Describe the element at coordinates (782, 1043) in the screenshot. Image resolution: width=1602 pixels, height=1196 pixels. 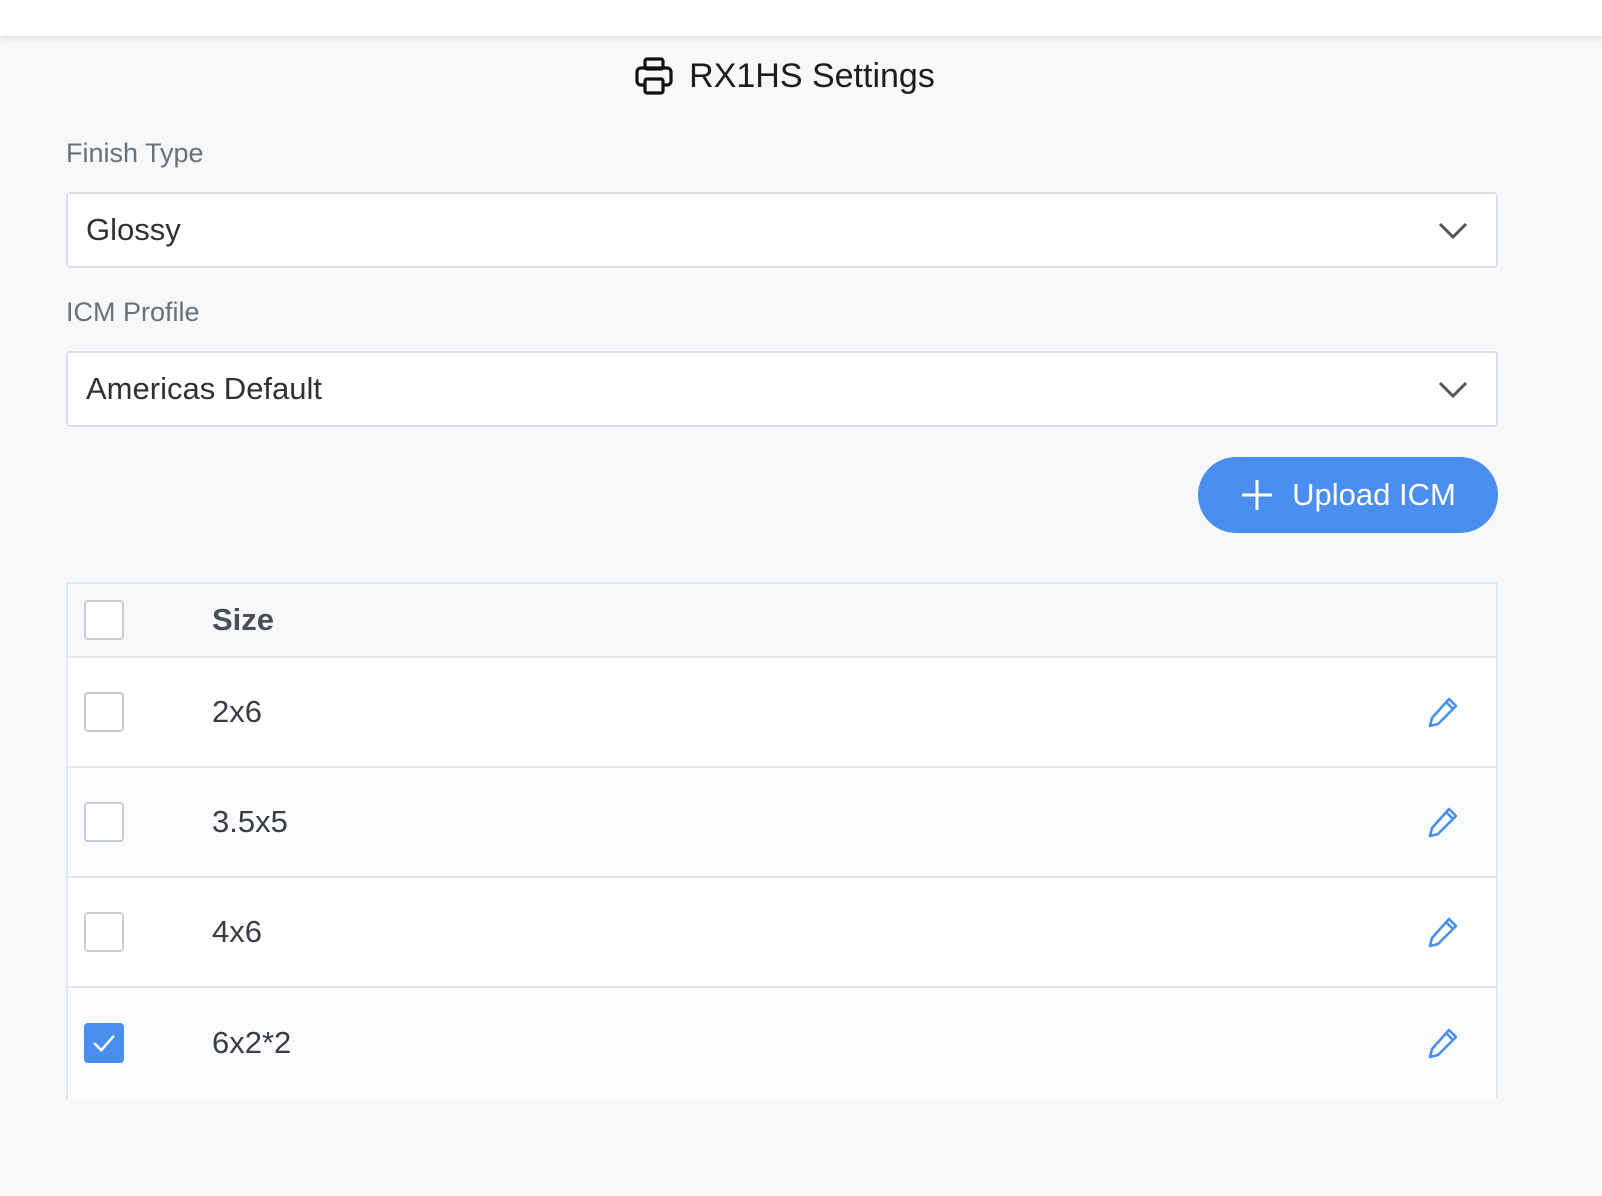
I see `table-row: 6x2*2` at that location.